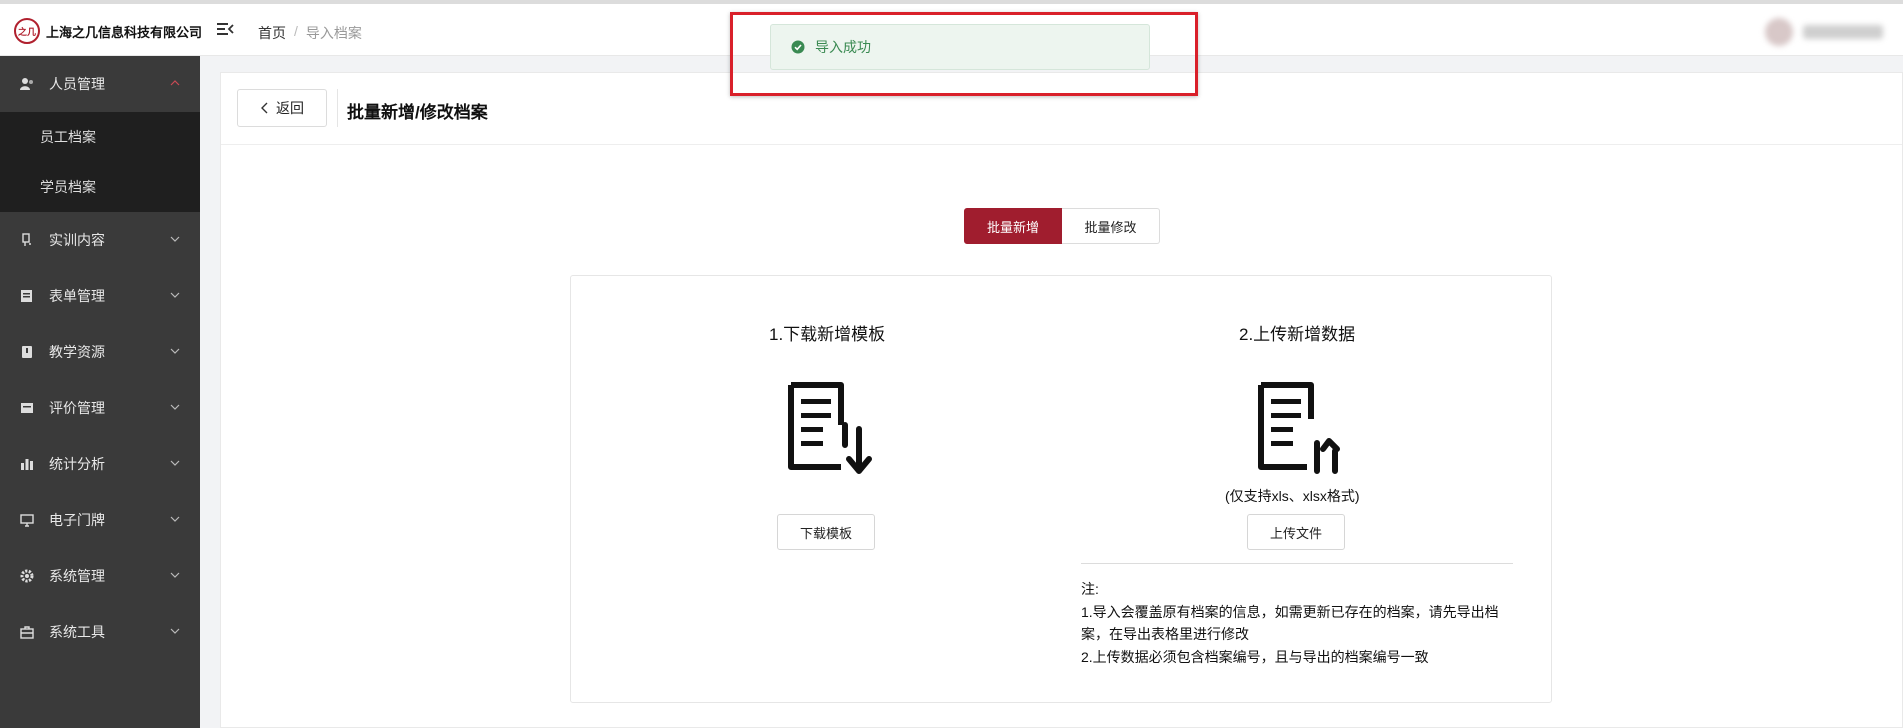 Image resolution: width=1903 pixels, height=728 pixels. What do you see at coordinates (27, 296) in the screenshot?
I see `form-icon` at bounding box center [27, 296].